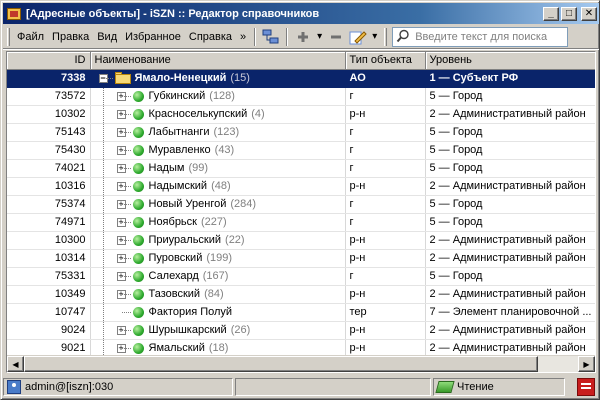  Describe the element at coordinates (49, 61) in the screenshot. I see `column-header-id: ID` at that location.